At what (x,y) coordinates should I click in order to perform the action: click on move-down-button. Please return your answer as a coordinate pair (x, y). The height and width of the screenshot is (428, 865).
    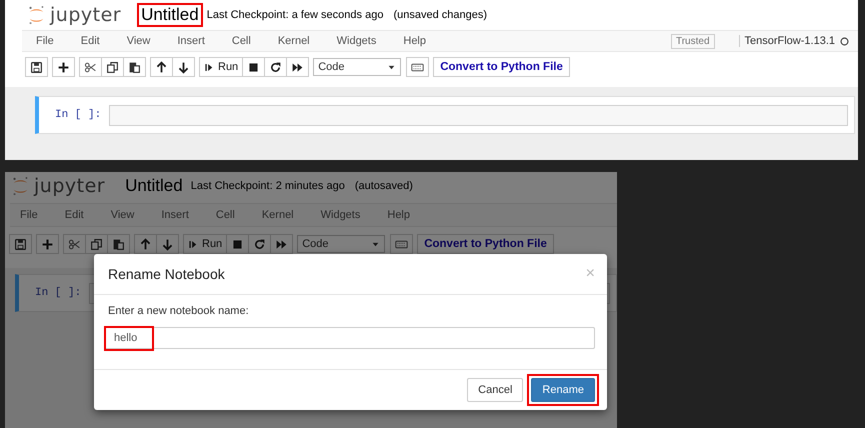
    Looking at the image, I should click on (183, 67).